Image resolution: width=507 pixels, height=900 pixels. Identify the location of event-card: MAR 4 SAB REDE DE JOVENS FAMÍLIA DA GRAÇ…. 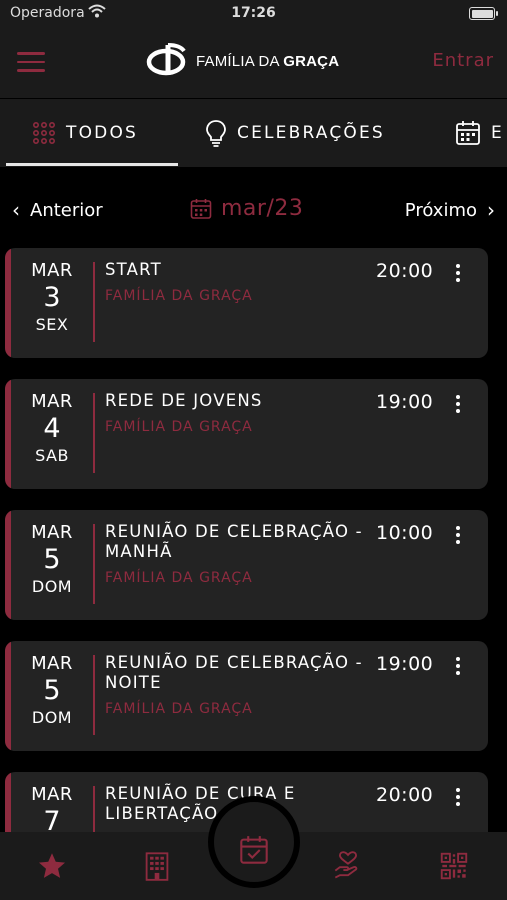
(246, 434).